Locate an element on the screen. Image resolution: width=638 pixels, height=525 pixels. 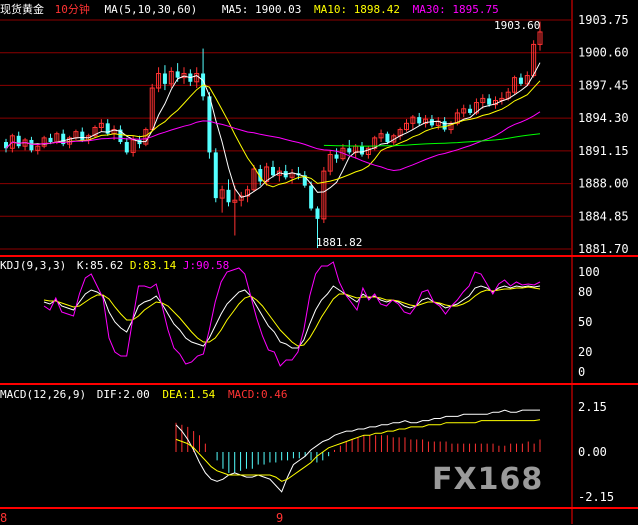
instrument-name: 现货黄金 is located at coordinates (22, 9).